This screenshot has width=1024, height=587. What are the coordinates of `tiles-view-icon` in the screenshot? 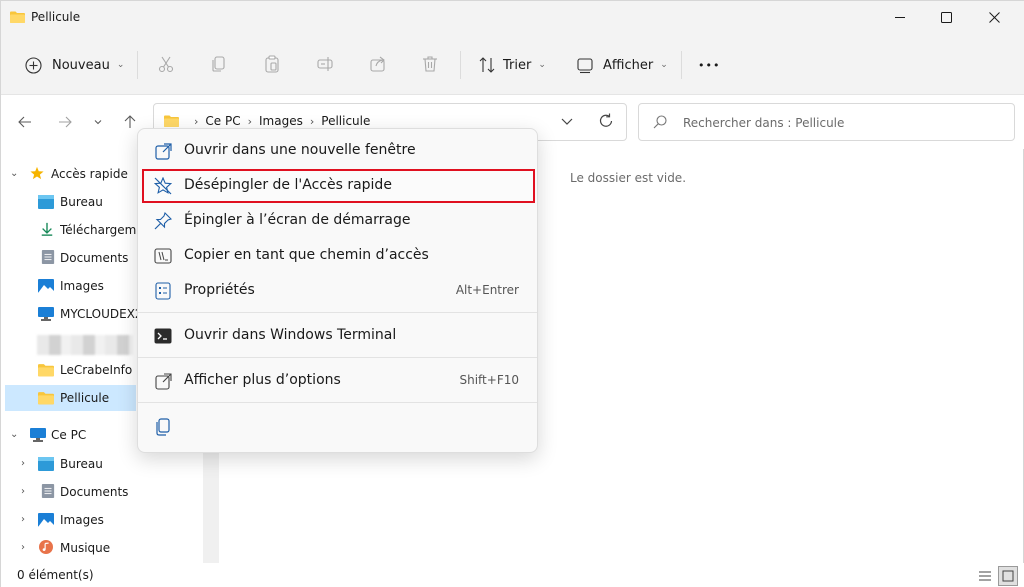 It's located at (1008, 576).